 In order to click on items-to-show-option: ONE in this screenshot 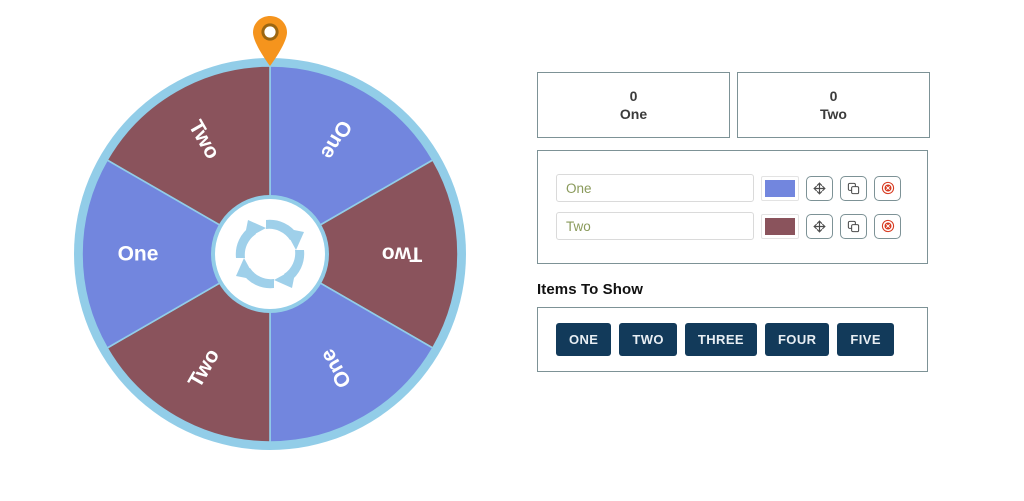, I will do `click(584, 339)`.